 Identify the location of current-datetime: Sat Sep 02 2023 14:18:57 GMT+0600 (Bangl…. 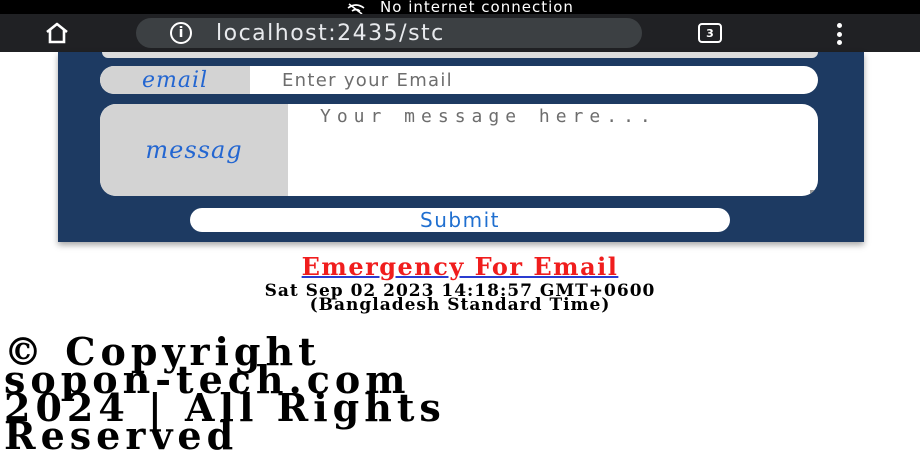
(460, 299).